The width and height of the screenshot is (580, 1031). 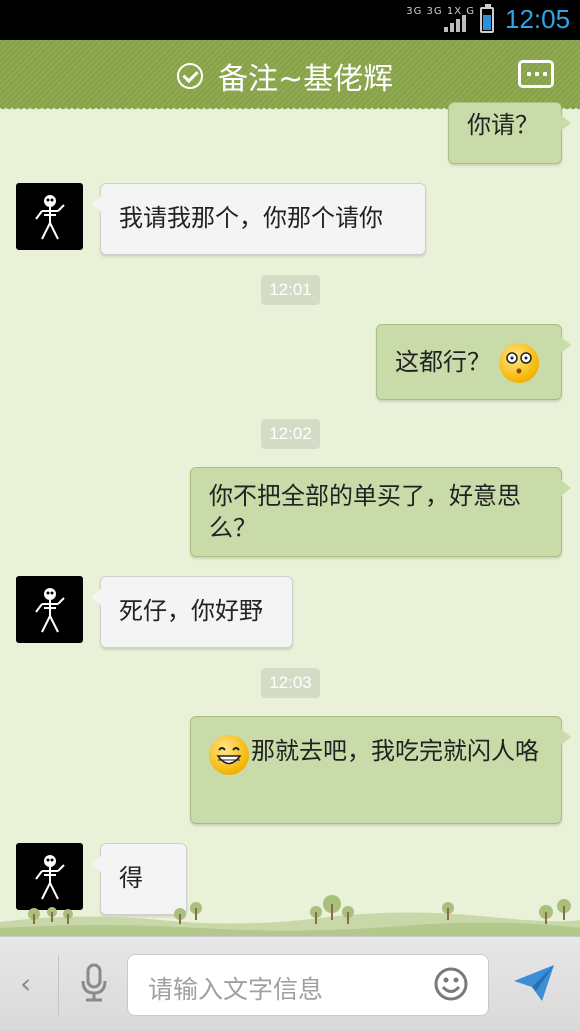 What do you see at coordinates (380, 770) in the screenshot?
I see `message-bubble-outgoing: 那就去吧，我吃完就闪人咯` at bounding box center [380, 770].